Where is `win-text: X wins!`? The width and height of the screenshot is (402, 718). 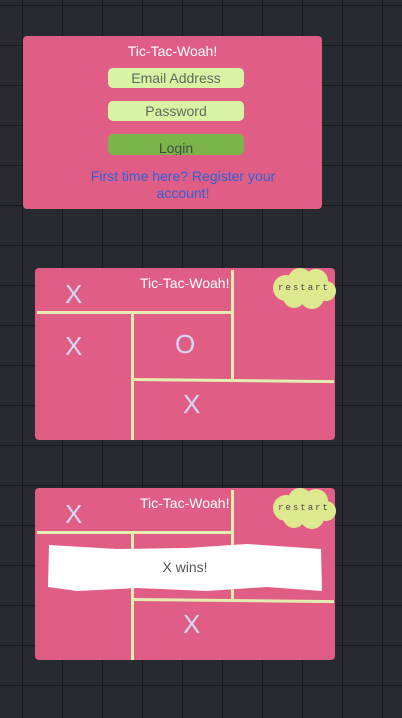
win-text: X wins! is located at coordinates (185, 567).